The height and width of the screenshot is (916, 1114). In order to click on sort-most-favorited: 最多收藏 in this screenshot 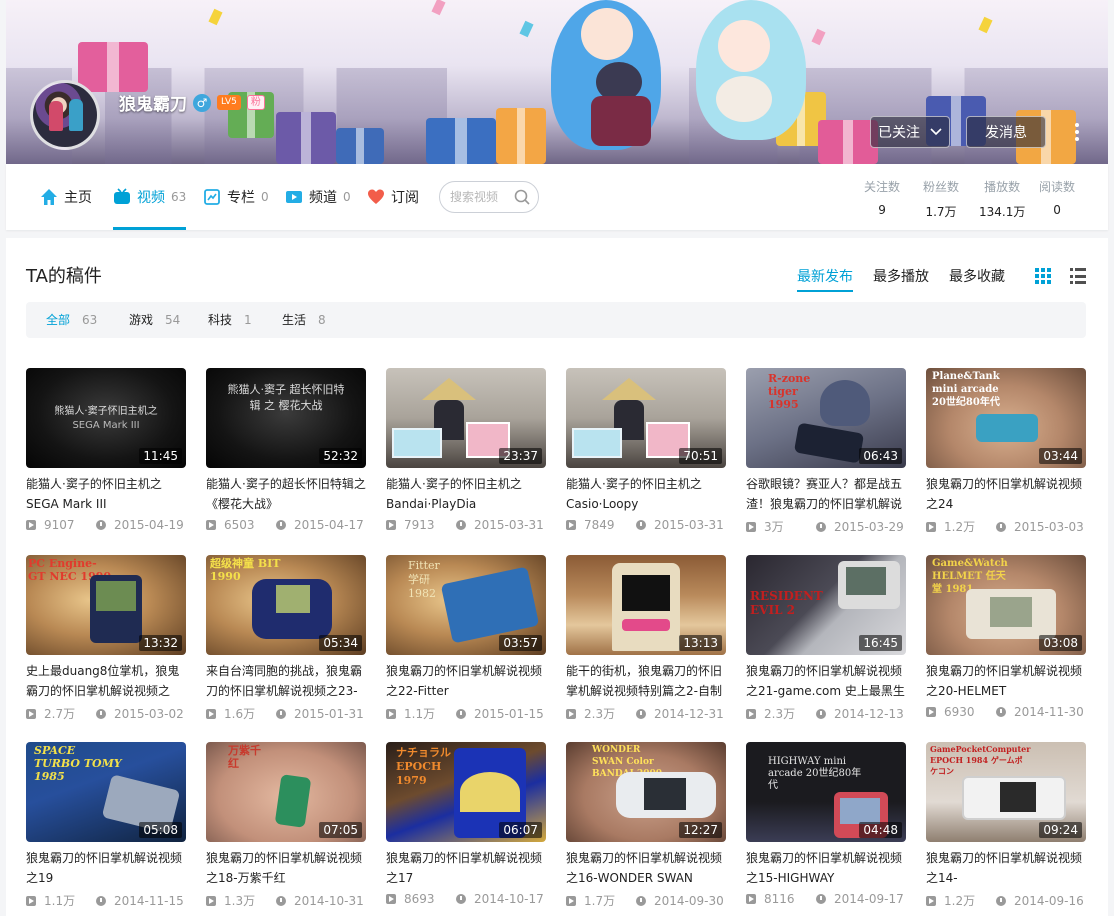, I will do `click(977, 276)`.